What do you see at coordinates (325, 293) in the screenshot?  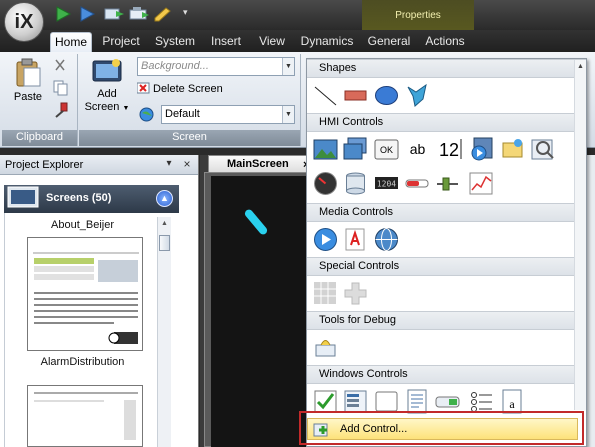 I see `grid-control-icon` at bounding box center [325, 293].